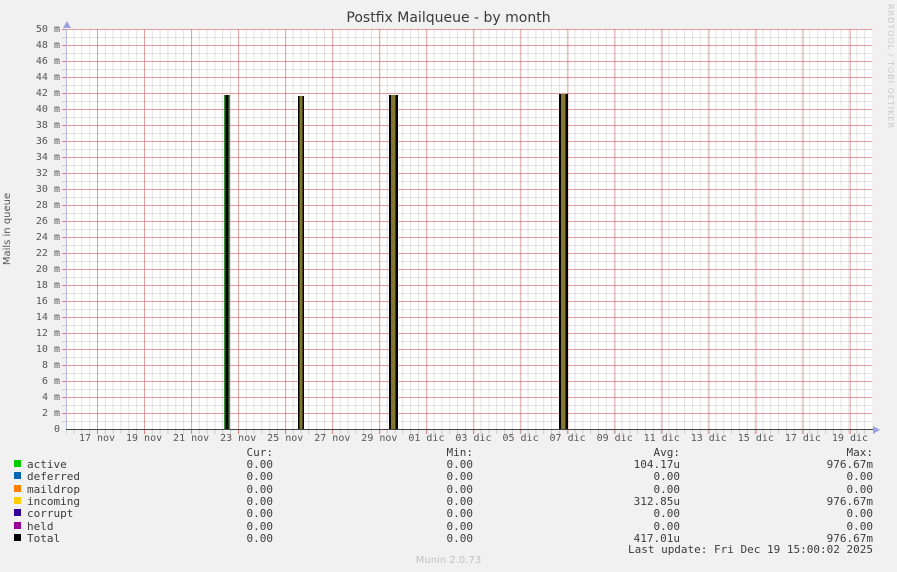 Image resolution: width=897 pixels, height=572 pixels. What do you see at coordinates (448, 18) in the screenshot?
I see `chart-title: Postfix Mailqueue - by month` at bounding box center [448, 18].